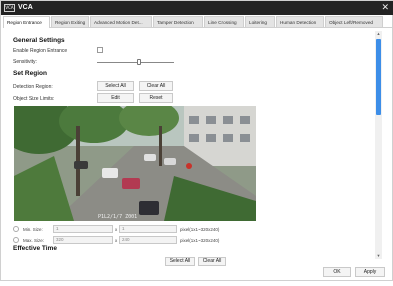 This screenshot has height=286, width=393. What do you see at coordinates (115, 86) in the screenshot?
I see `region-select-all-button: Select All` at bounding box center [115, 86].